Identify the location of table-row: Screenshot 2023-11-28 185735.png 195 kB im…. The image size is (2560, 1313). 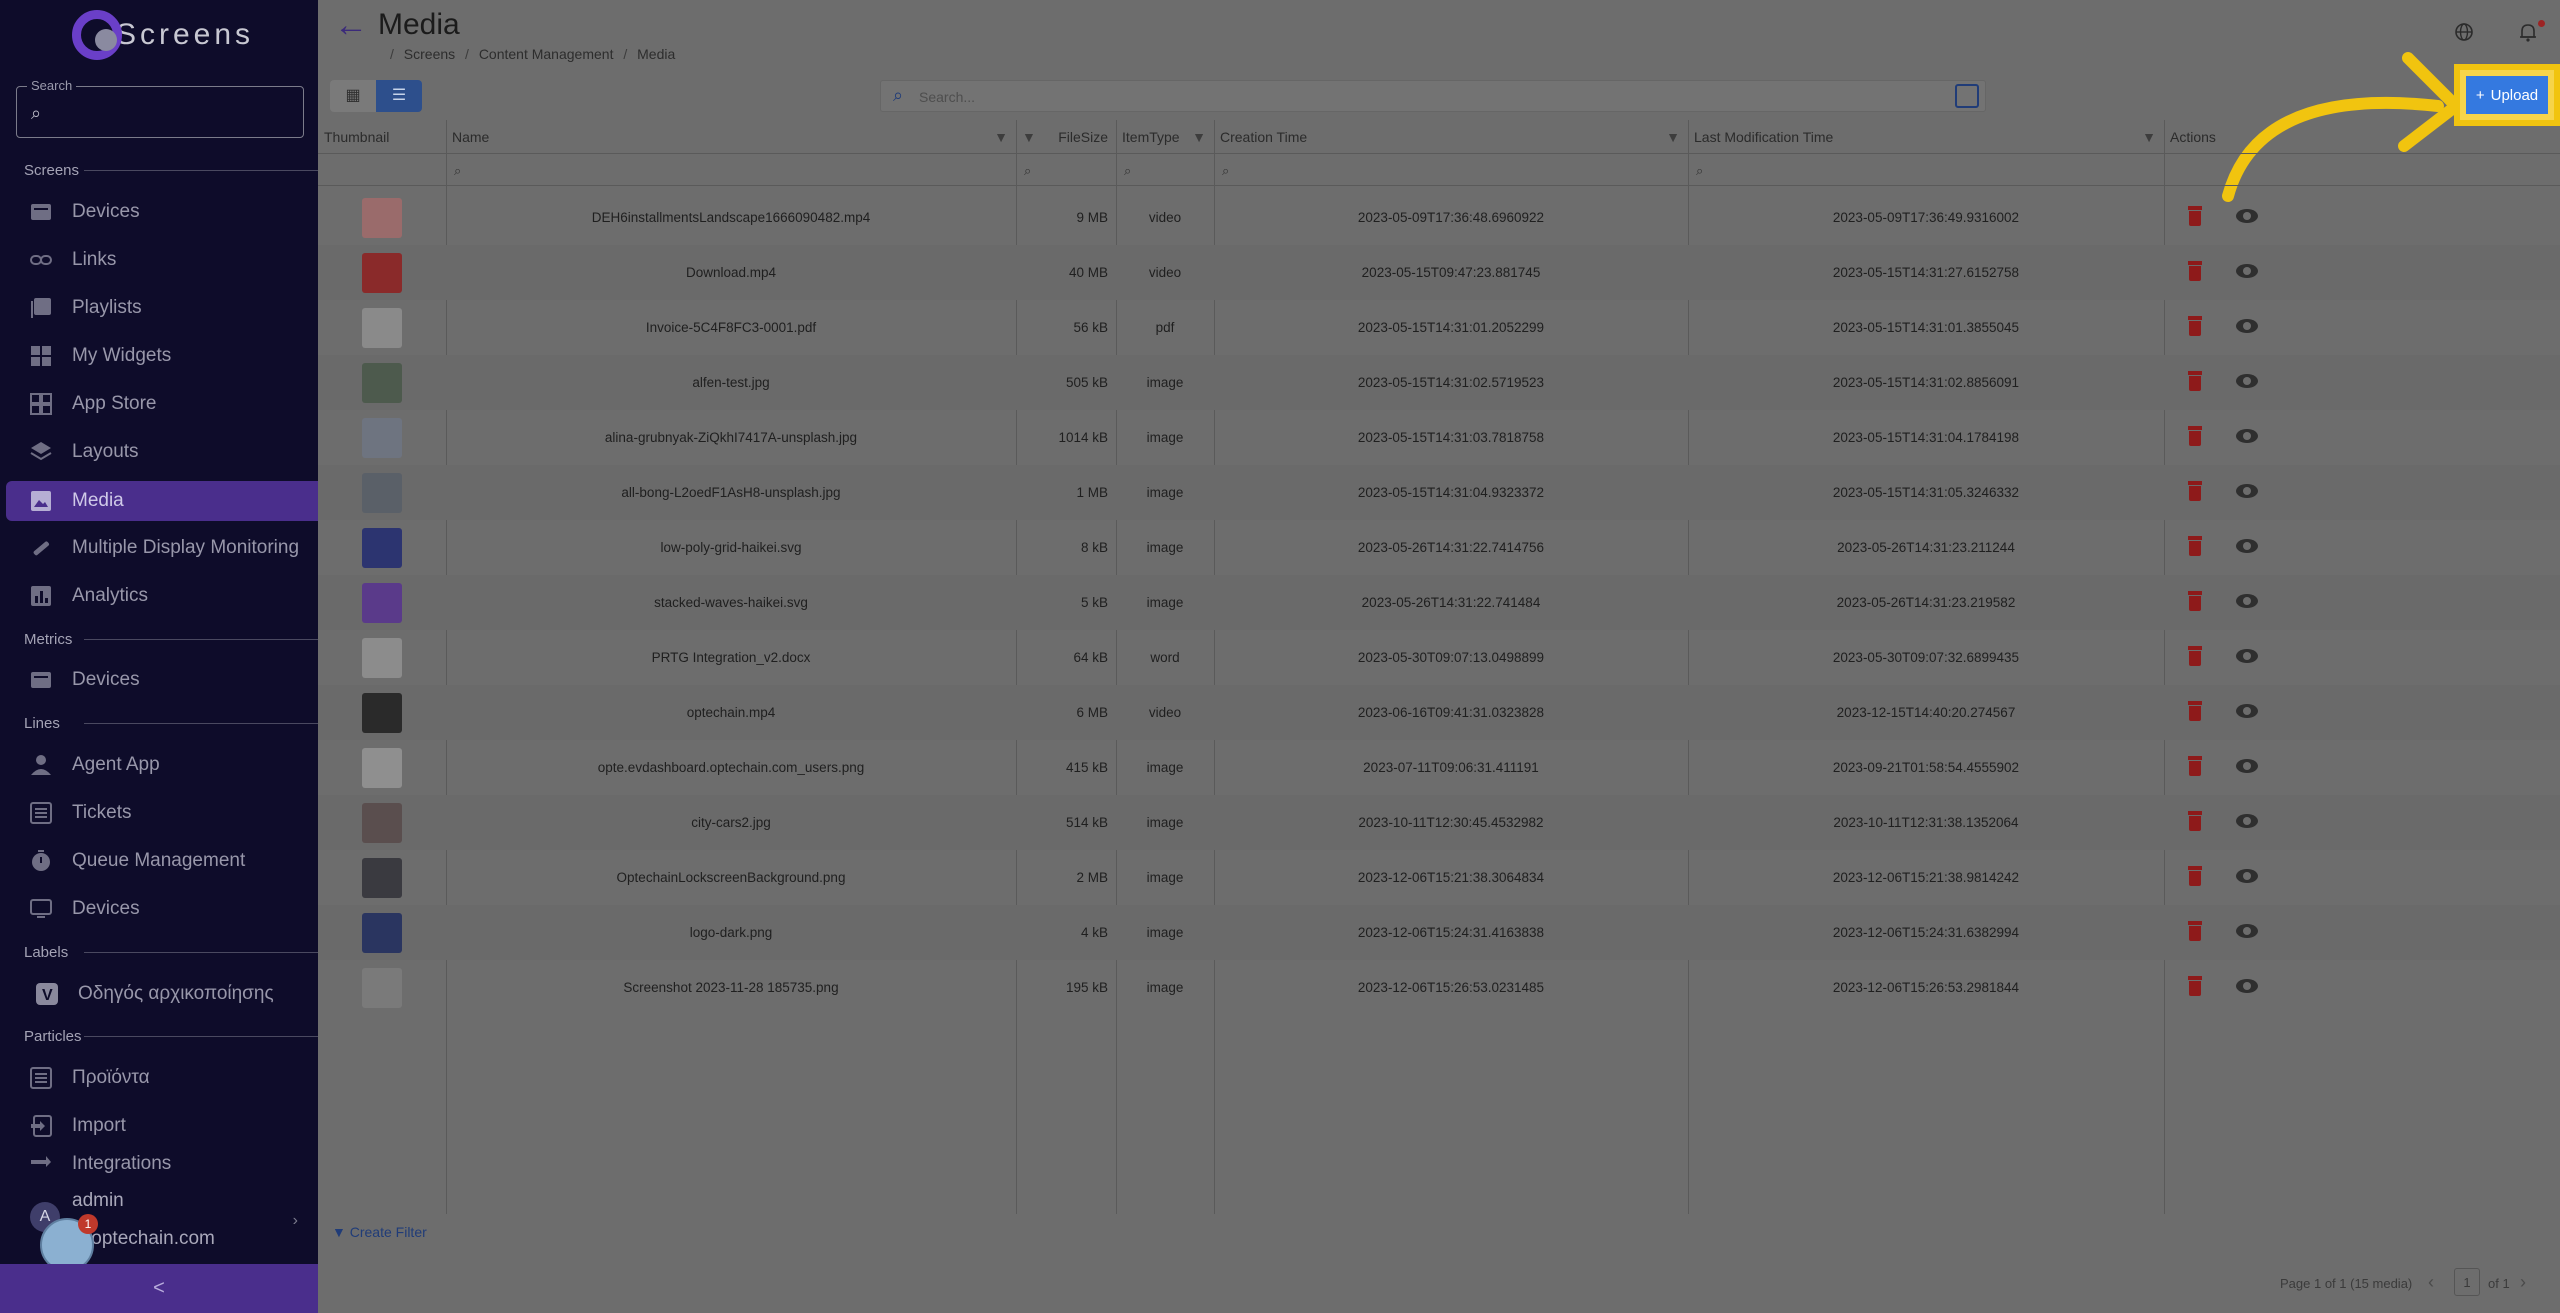
(1439, 987).